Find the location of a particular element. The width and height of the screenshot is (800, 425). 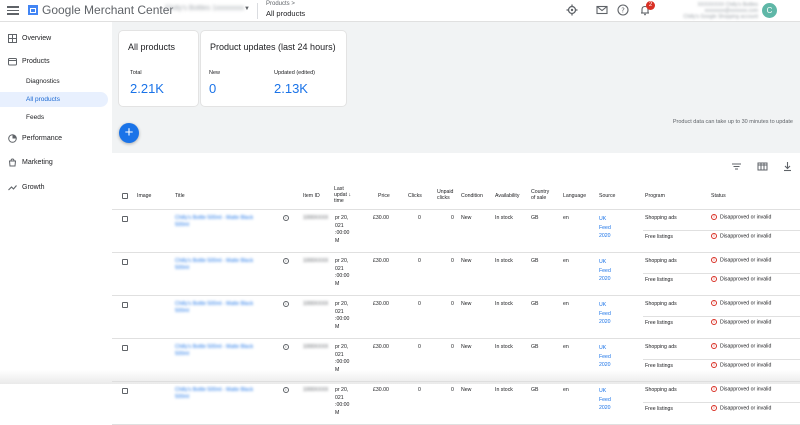

page-title: All products is located at coordinates (286, 13).